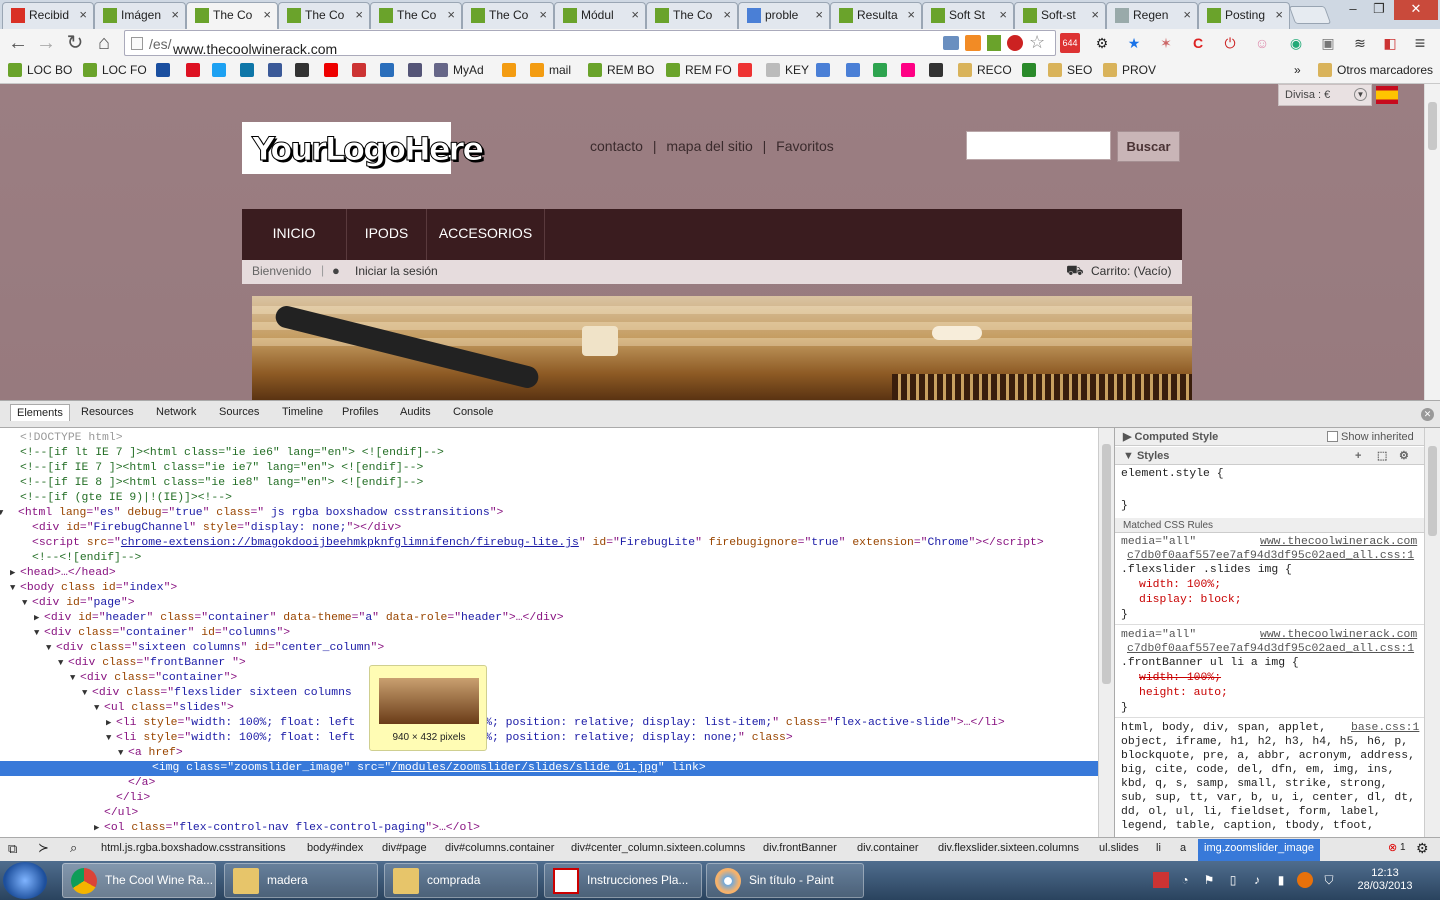  I want to click on dom-node: </a>, so click(549, 783).